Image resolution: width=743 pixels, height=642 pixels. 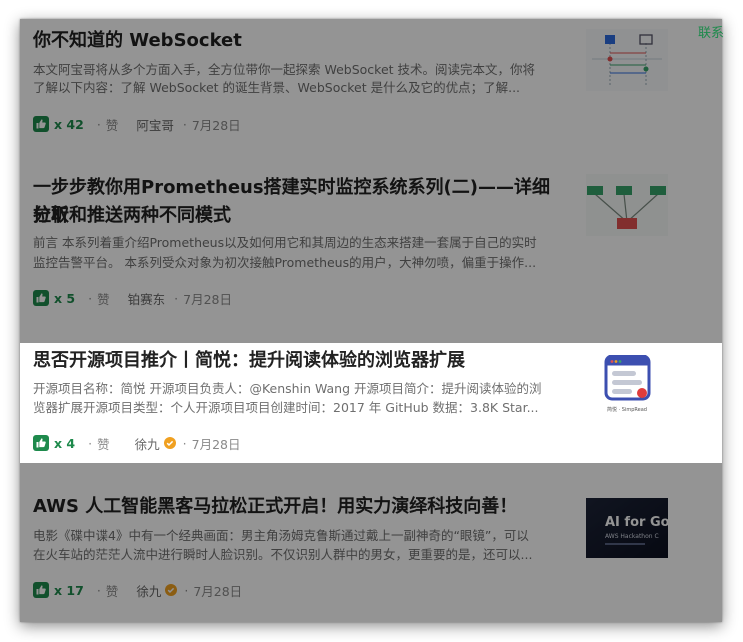 I want to click on aws-banner-subtitle: AWS Hackathon C, so click(x=632, y=536).